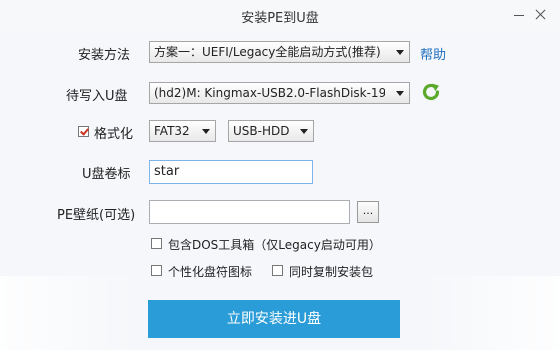  Describe the element at coordinates (249, 212) in the screenshot. I see `wallpaper-input` at that location.